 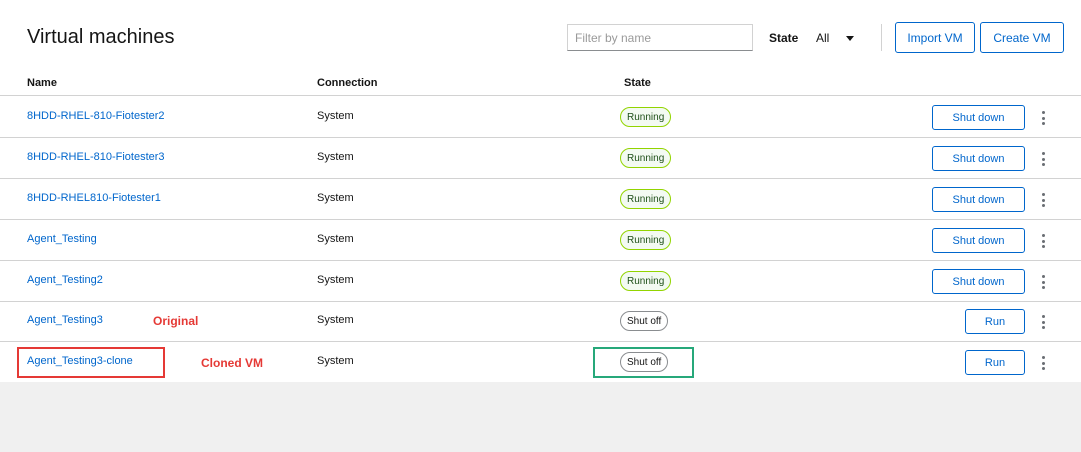 What do you see at coordinates (784, 38) in the screenshot?
I see `state-filter-label: State` at bounding box center [784, 38].